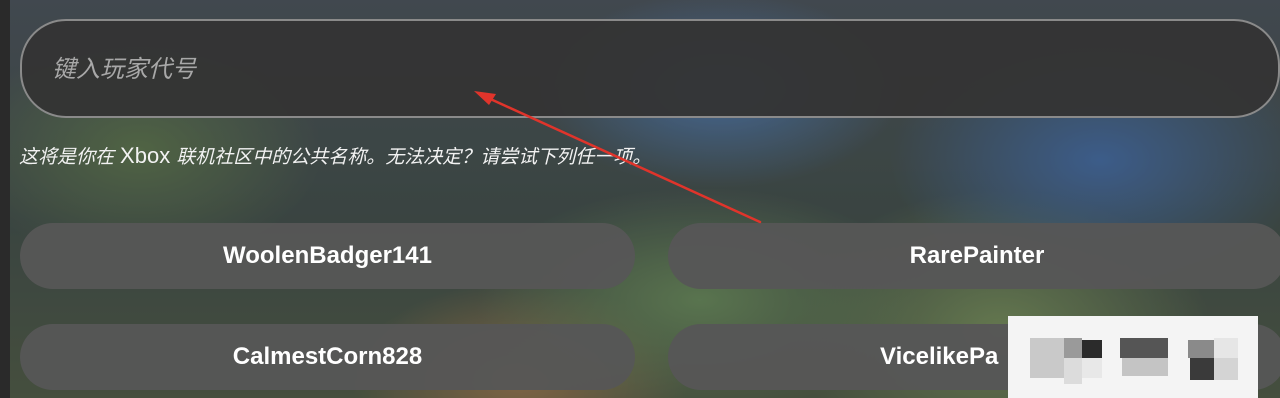 The height and width of the screenshot is (398, 1280). I want to click on suggestion-label: CalmestCorn828, so click(327, 356).